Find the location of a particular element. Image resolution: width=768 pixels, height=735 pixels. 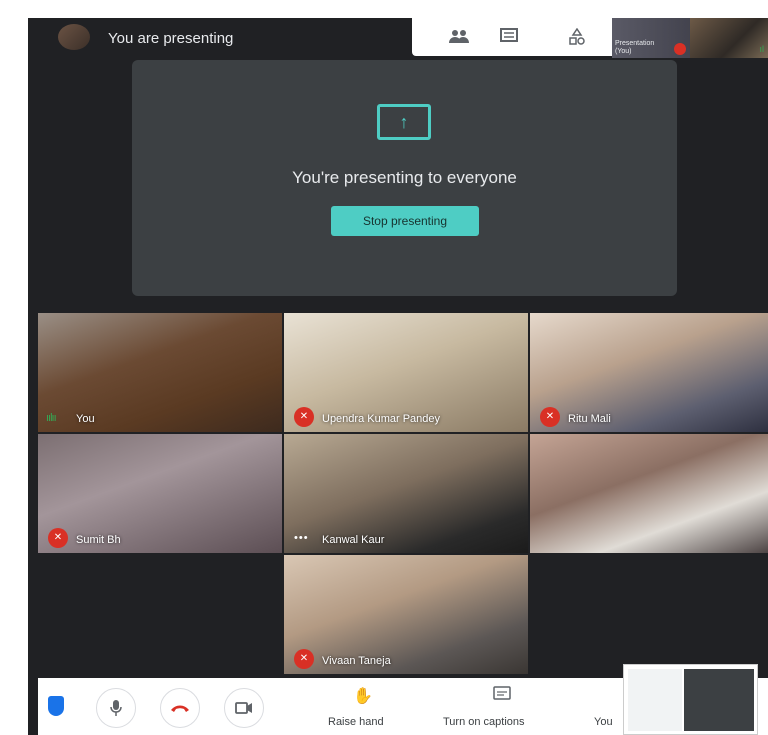

participant-name: Ritu Mali is located at coordinates (589, 419).